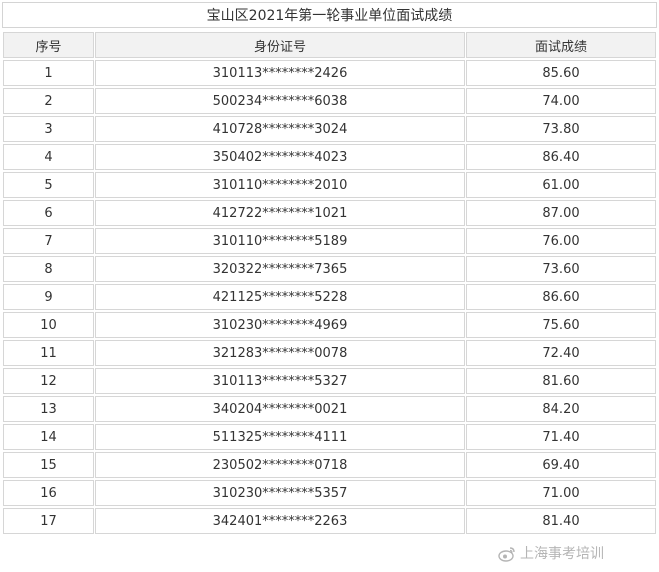  I want to click on cell-interview-score: 84.20, so click(561, 409).